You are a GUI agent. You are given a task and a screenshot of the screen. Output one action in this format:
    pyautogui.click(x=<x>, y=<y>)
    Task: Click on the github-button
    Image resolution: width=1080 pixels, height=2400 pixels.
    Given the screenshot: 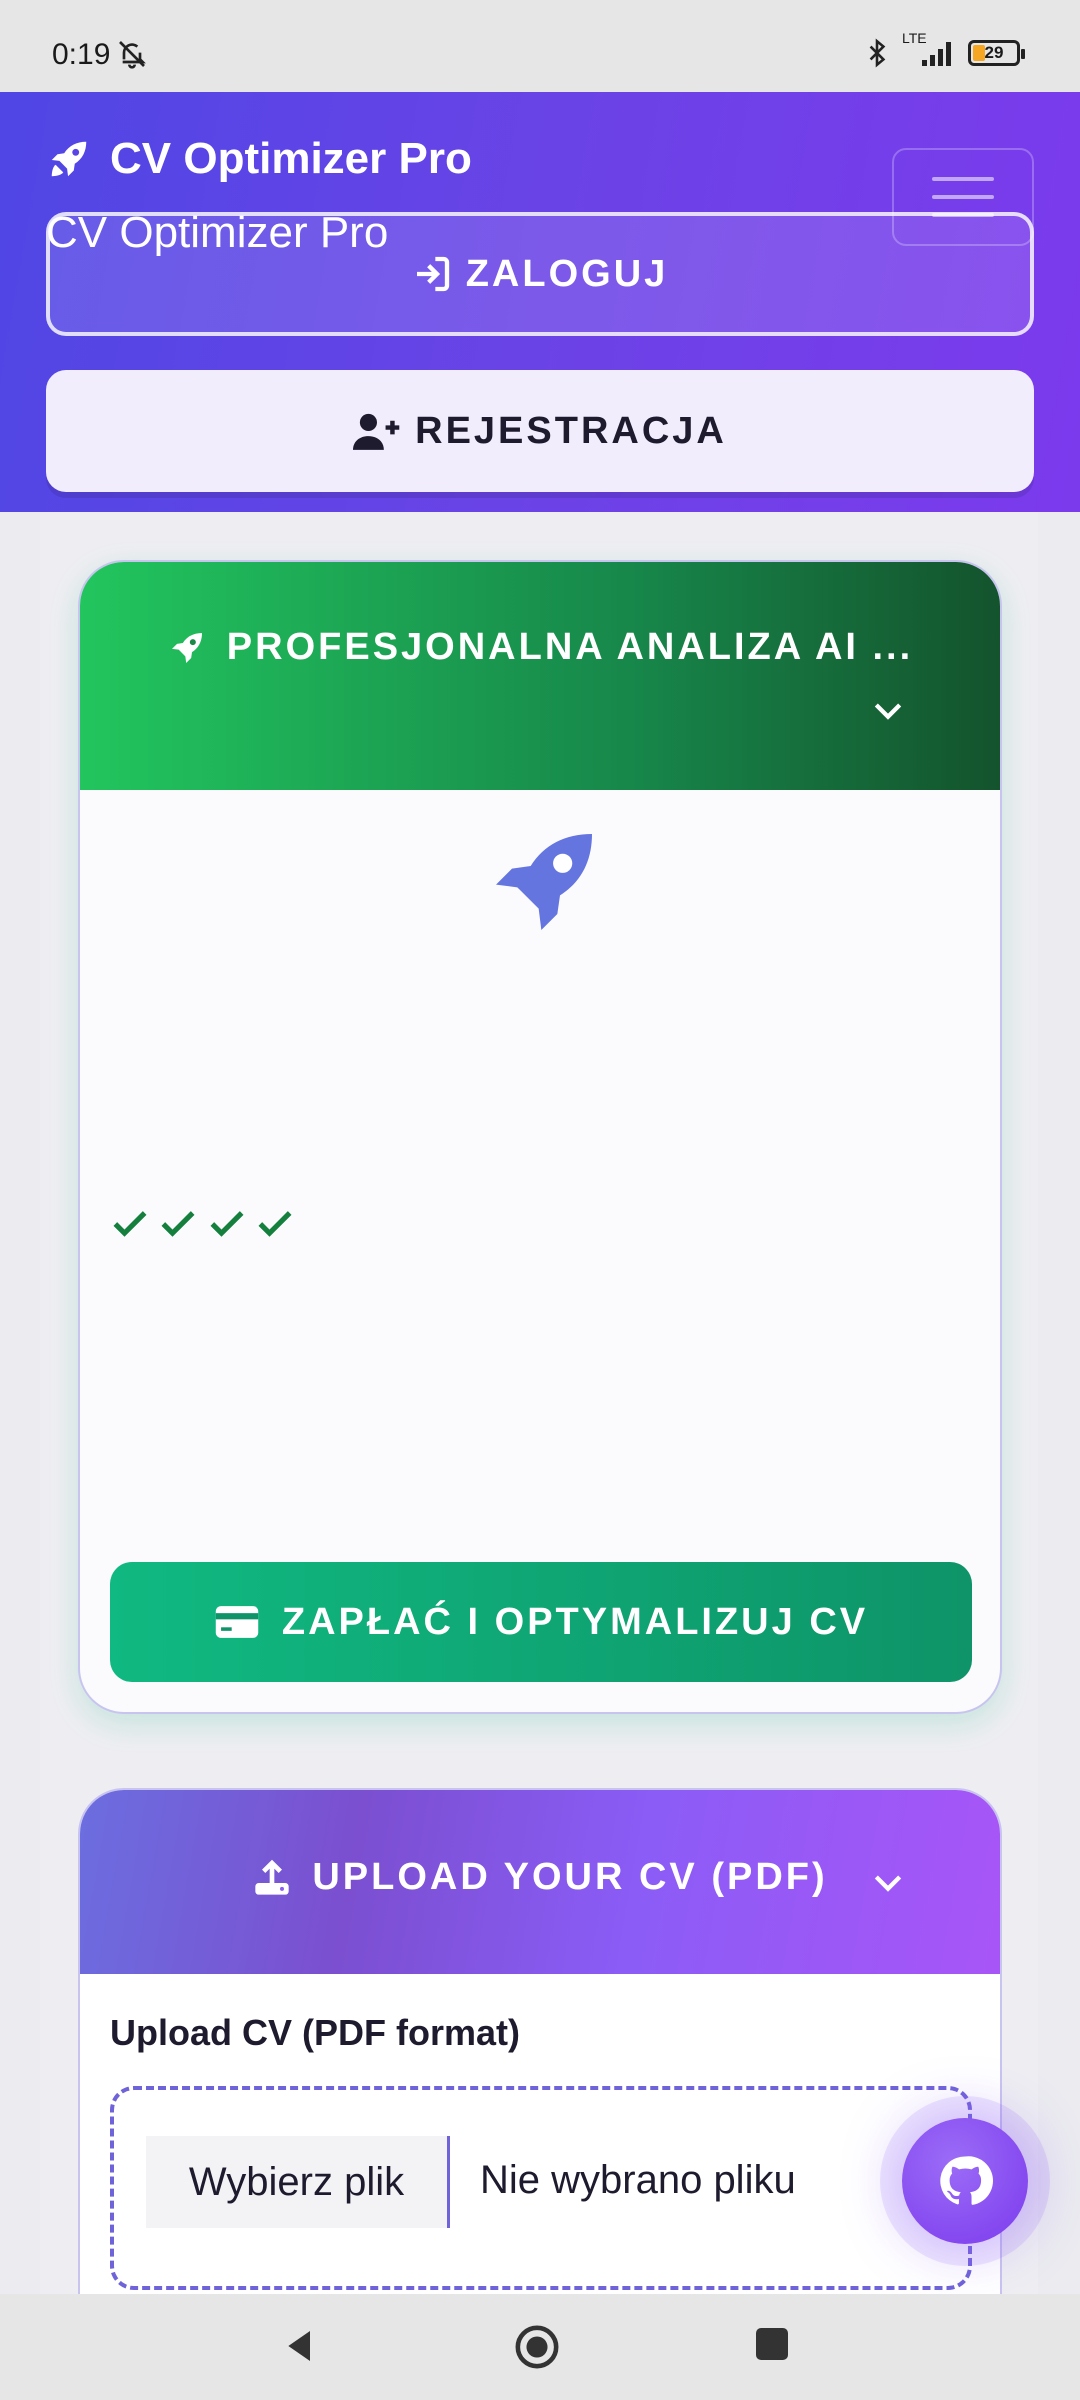 What is the action you would take?
    pyautogui.click(x=965, y=2181)
    